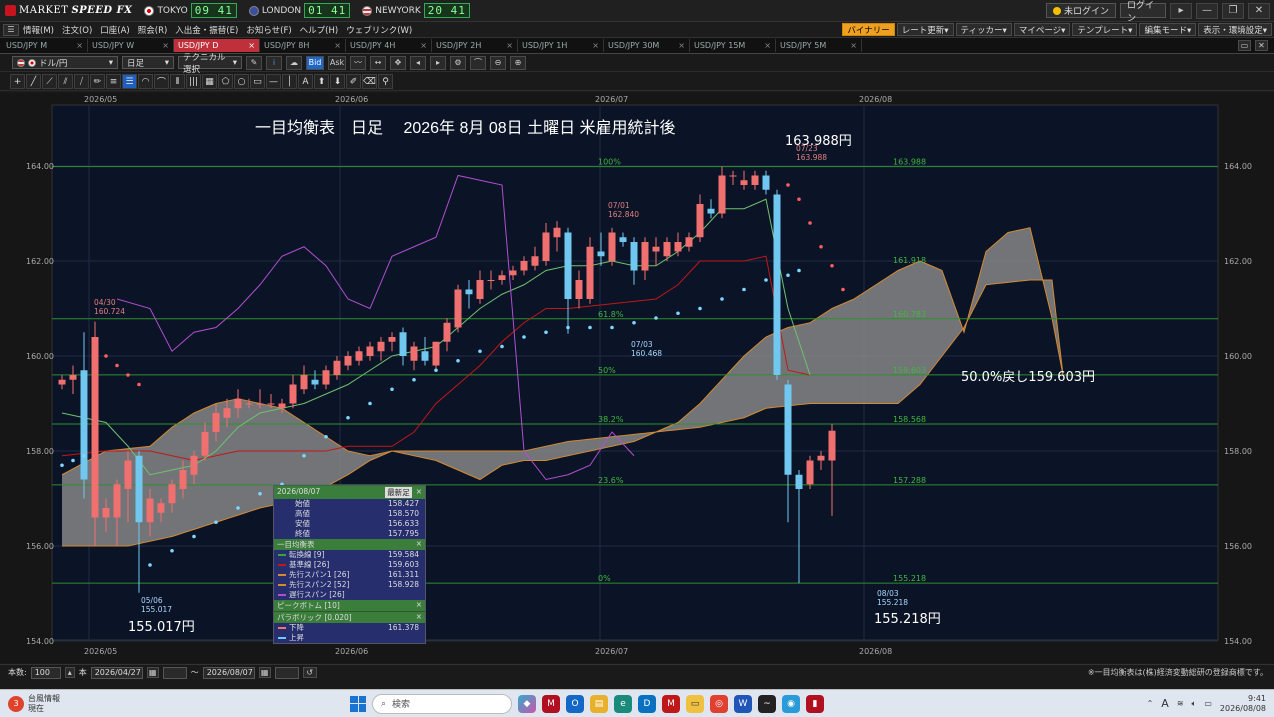  What do you see at coordinates (1150, 703) in the screenshot?
I see `chevron-up-icon: ⌃` at bounding box center [1150, 703].